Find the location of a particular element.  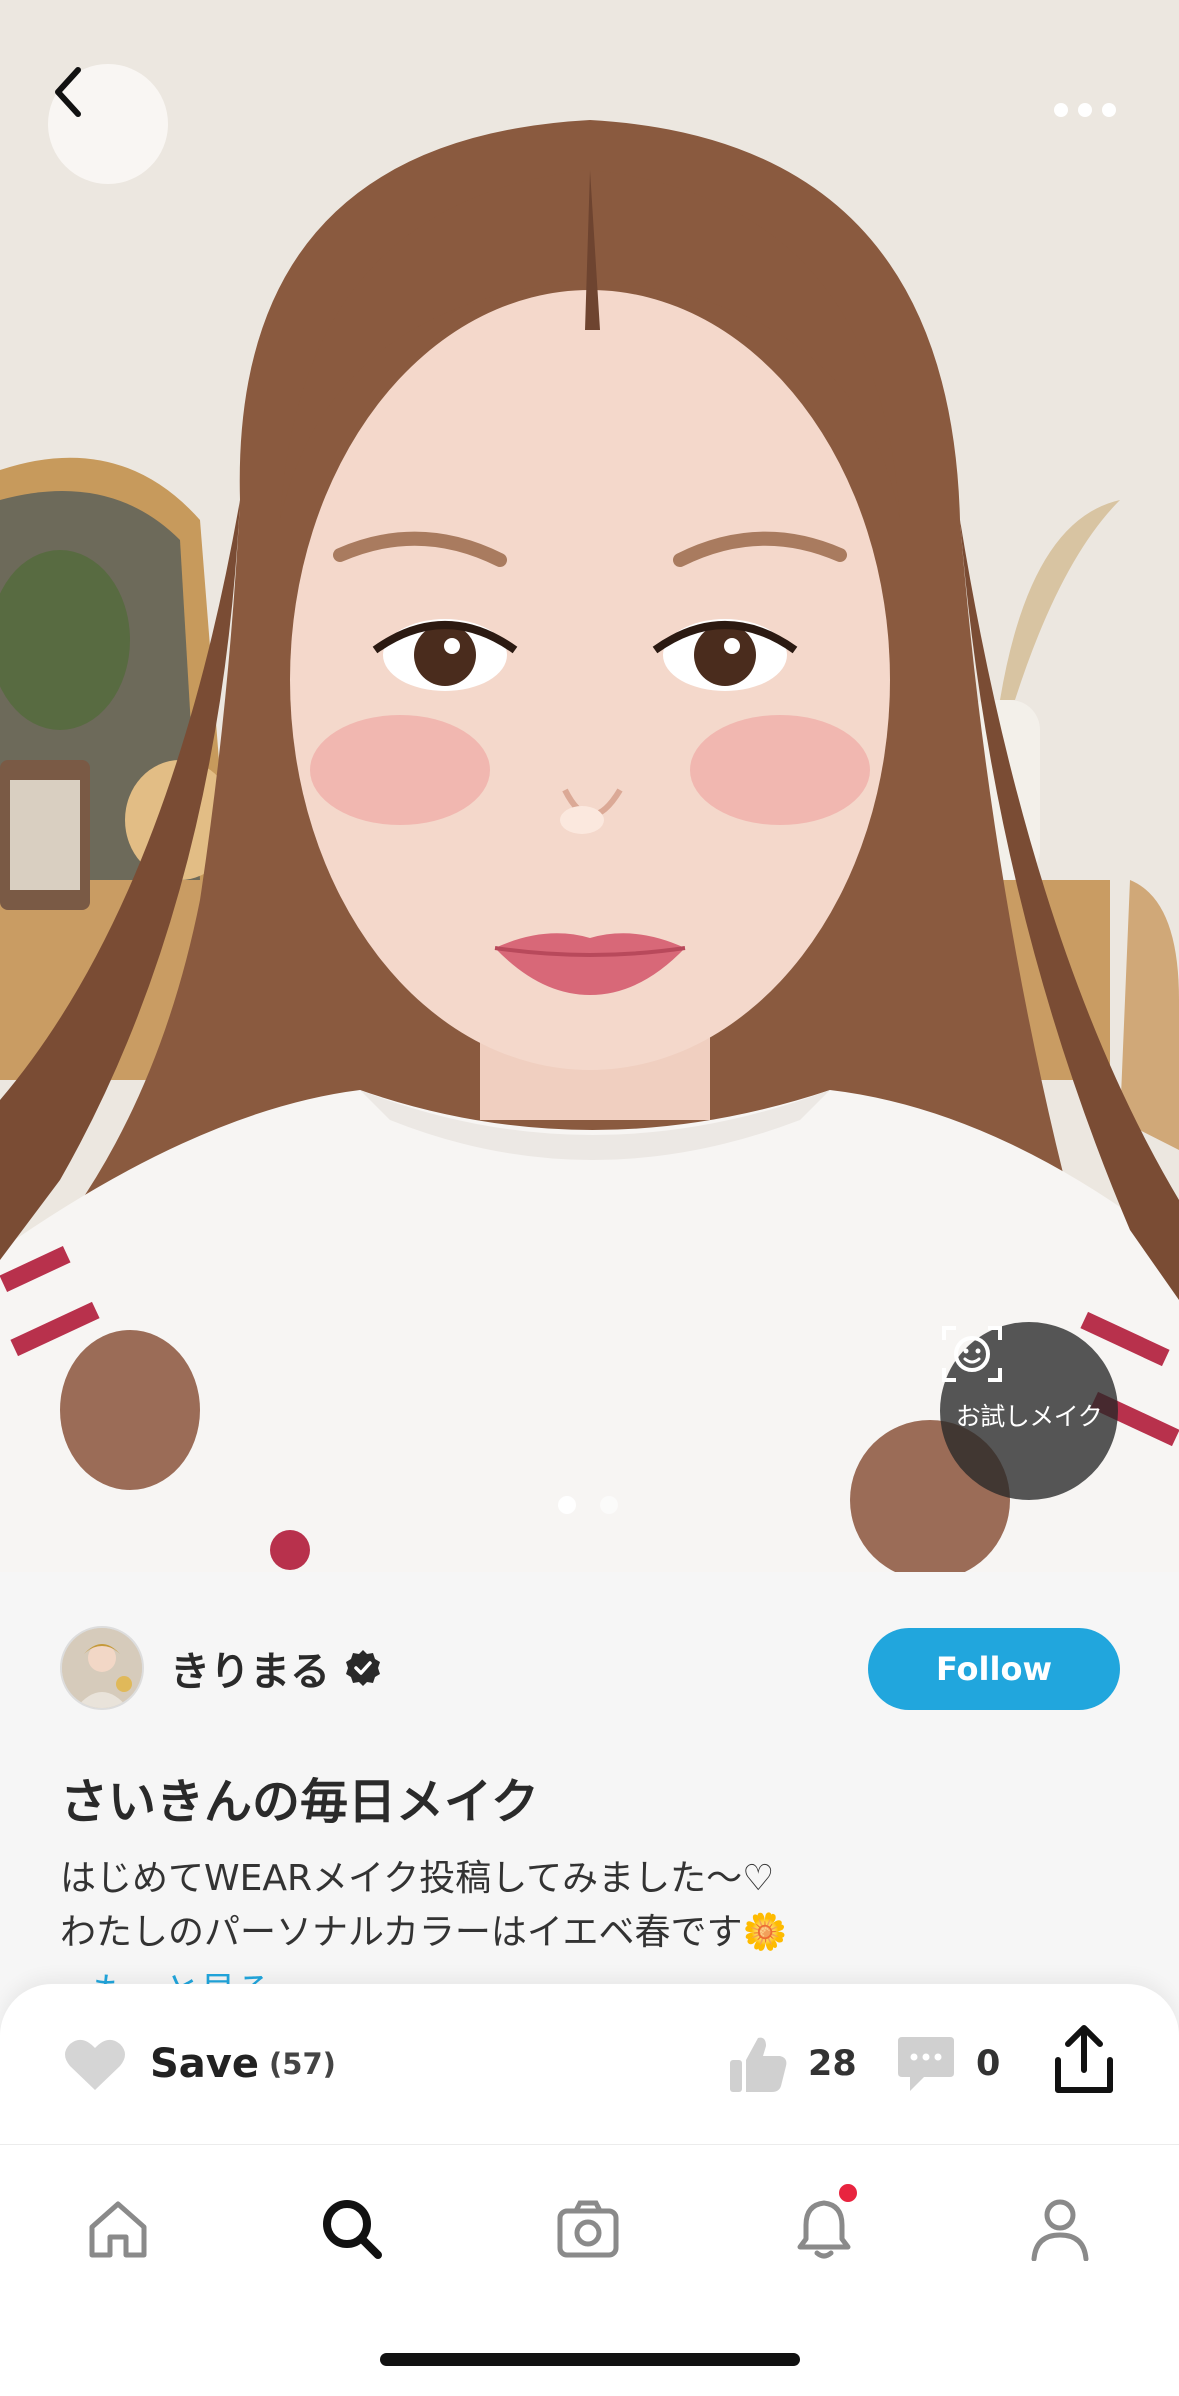

notification-badge is located at coordinates (848, 2193).